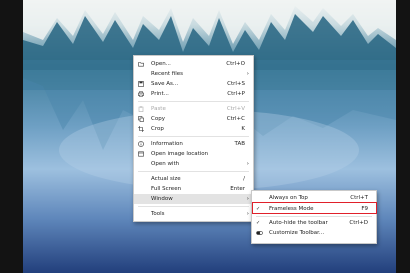 The width and height of the screenshot is (410, 273). Describe the element at coordinates (193, 179) in the screenshot. I see `menu-item-actual-size: Actual size /` at that location.